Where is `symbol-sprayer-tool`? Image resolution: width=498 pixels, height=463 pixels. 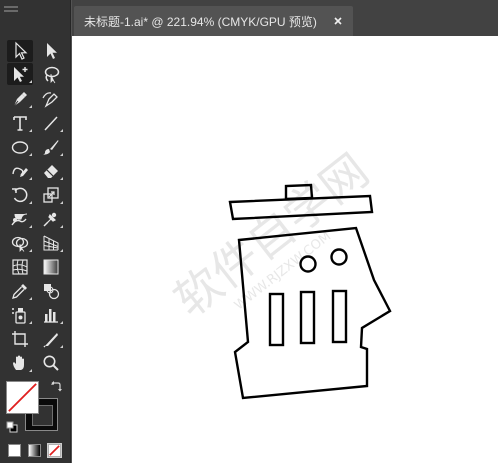 symbol-sprayer-tool is located at coordinates (20, 315).